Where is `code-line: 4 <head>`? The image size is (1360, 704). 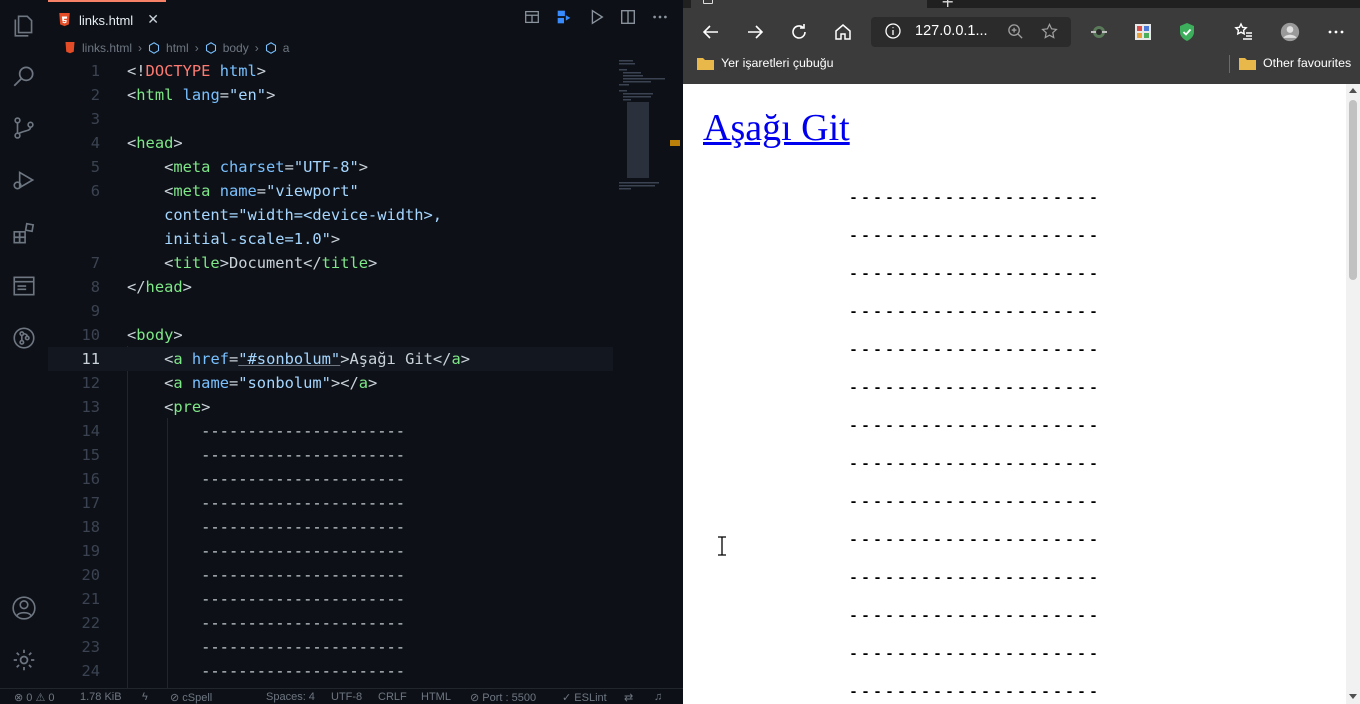
code-line: 4 <head> is located at coordinates (330, 143).